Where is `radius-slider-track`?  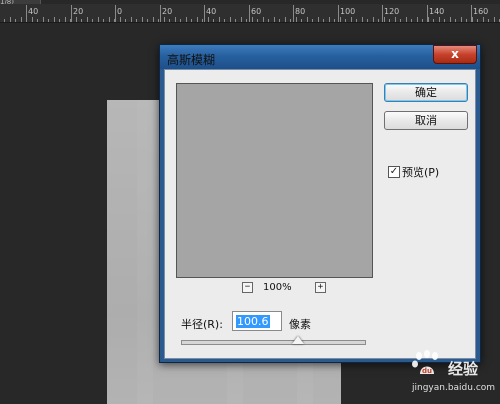 radius-slider-track is located at coordinates (273, 342).